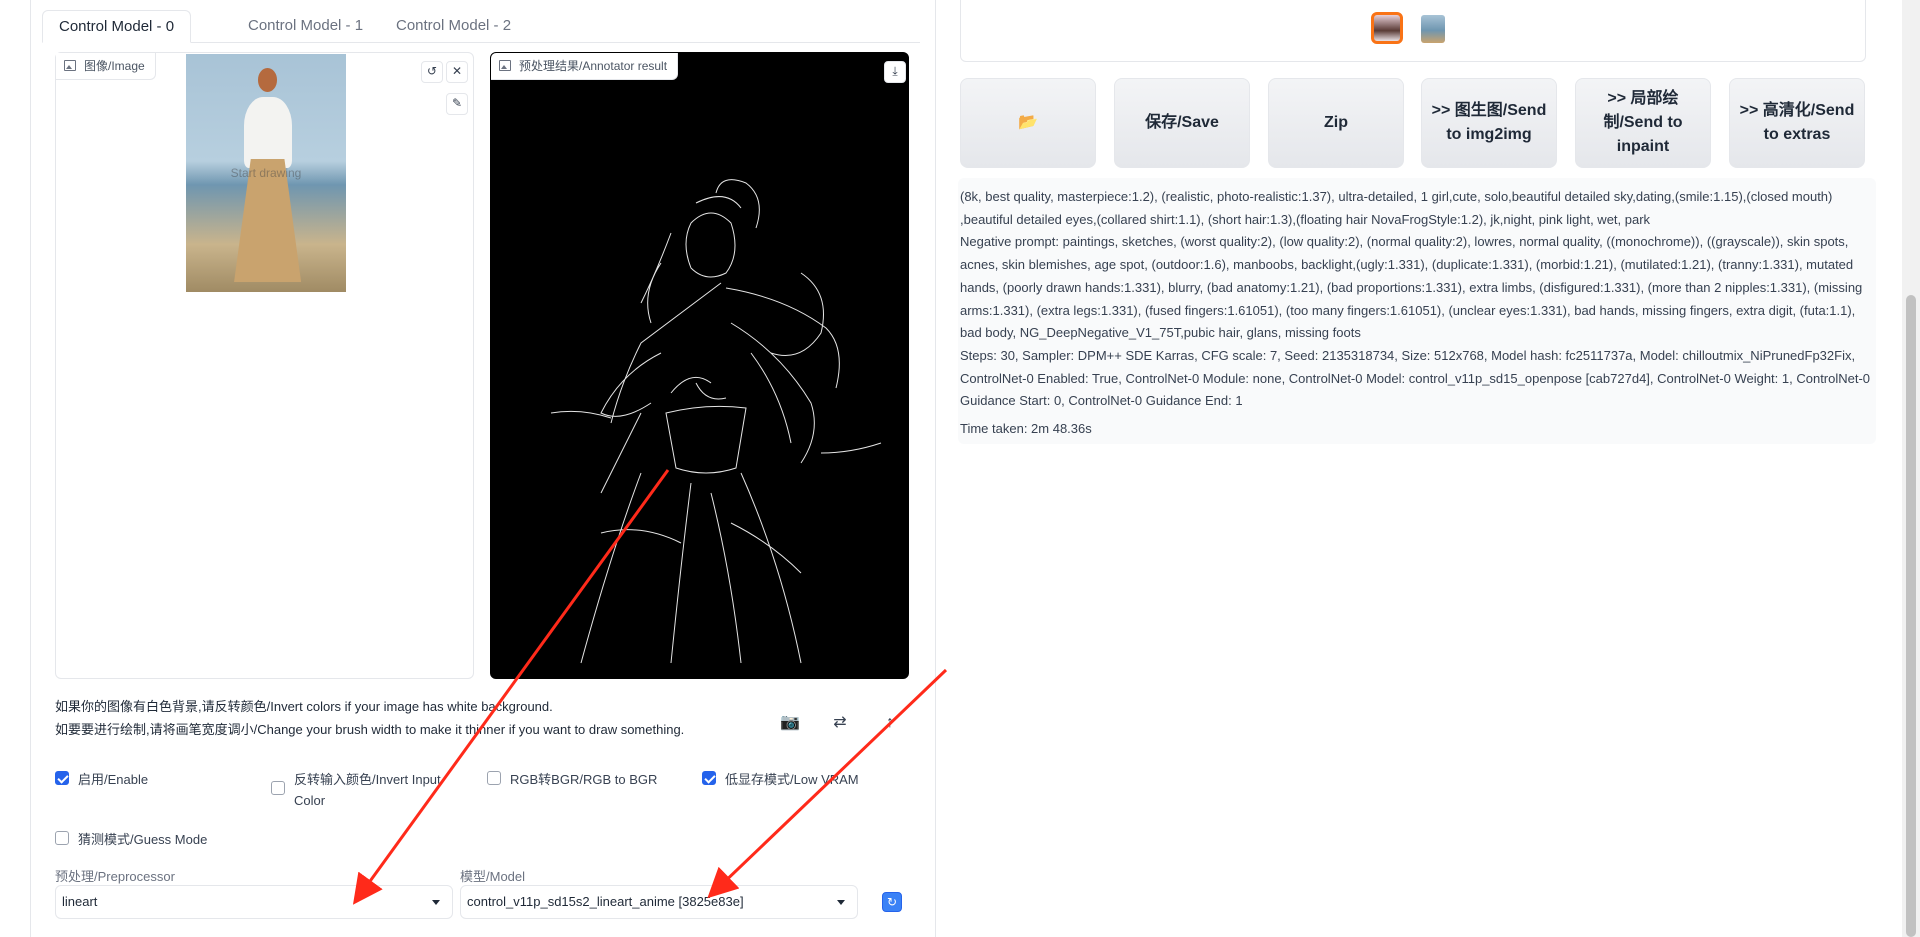 The image size is (1920, 937). I want to click on annotation-arrows, so click(650, 687).